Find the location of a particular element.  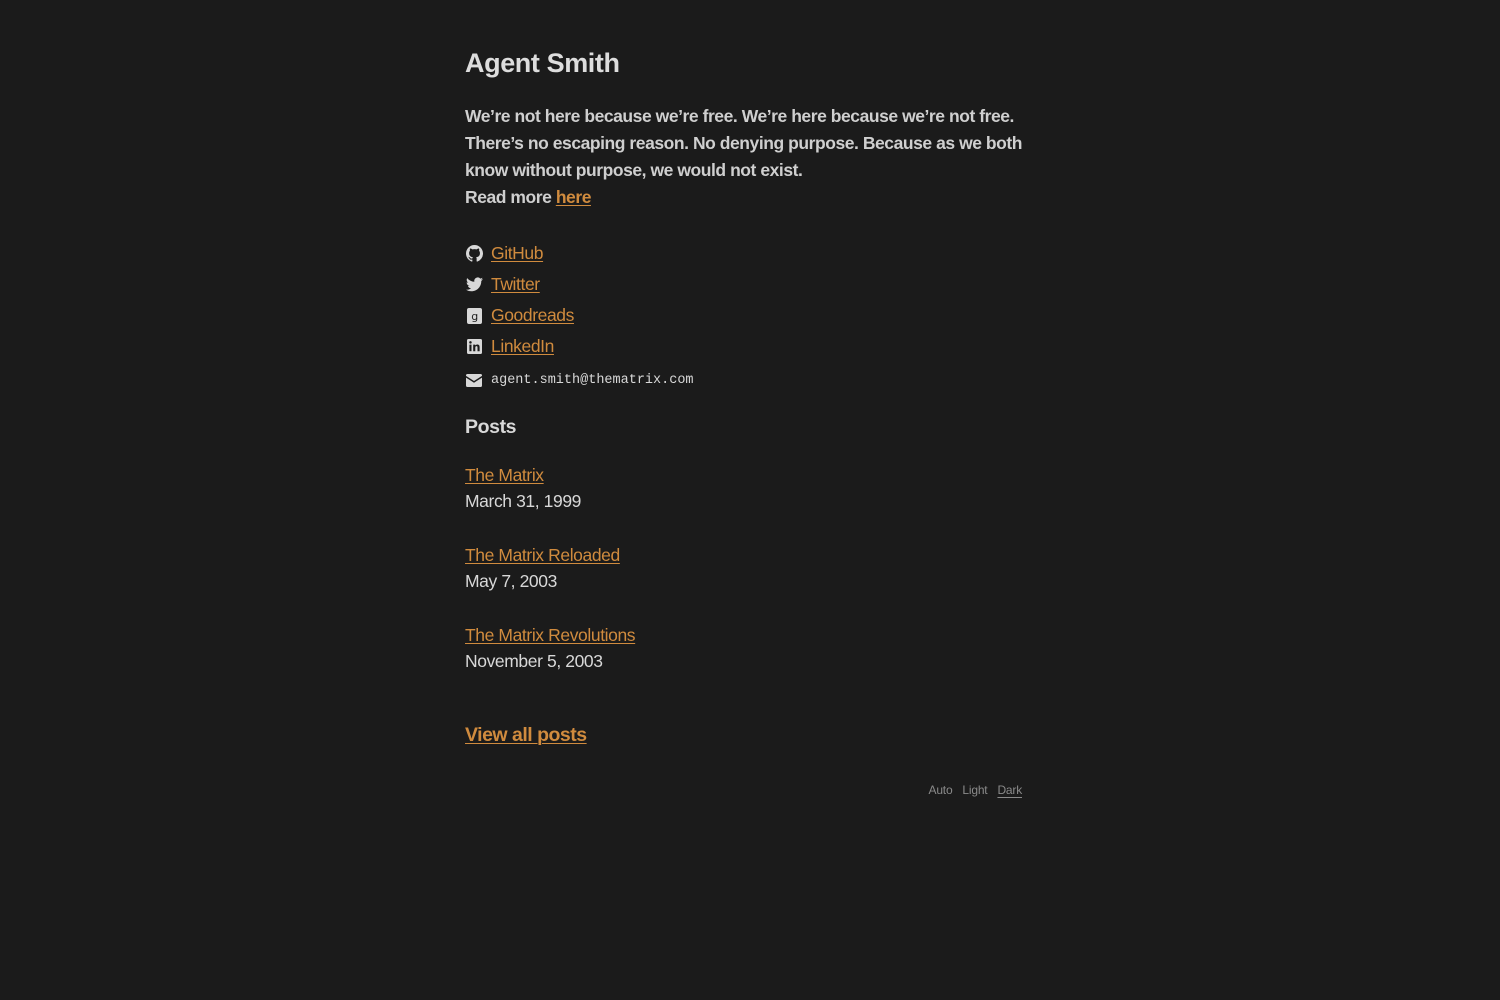

post-date: November 5, 2003 is located at coordinates (534, 661).